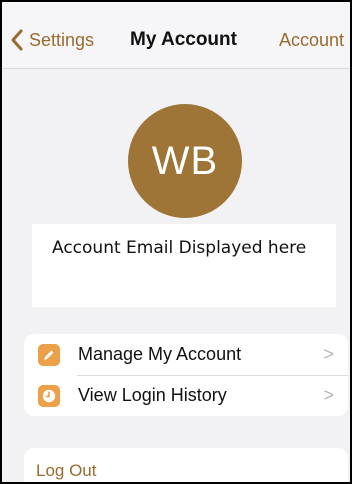  What do you see at coordinates (152, 395) in the screenshot?
I see `view-login-history-label: View Login History` at bounding box center [152, 395].